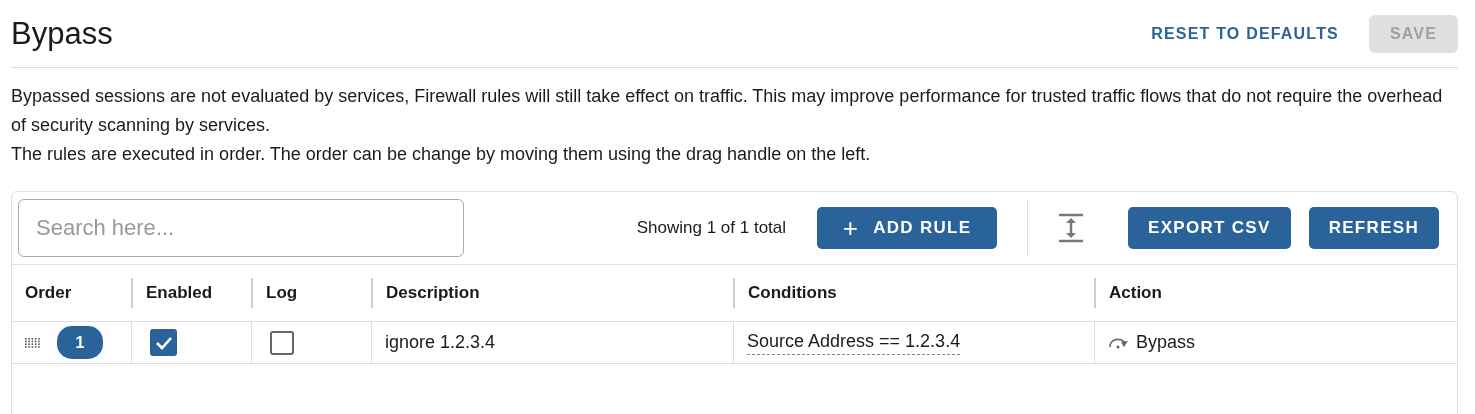 This screenshot has width=1475, height=414. I want to click on column-header: Action, so click(1275, 293).